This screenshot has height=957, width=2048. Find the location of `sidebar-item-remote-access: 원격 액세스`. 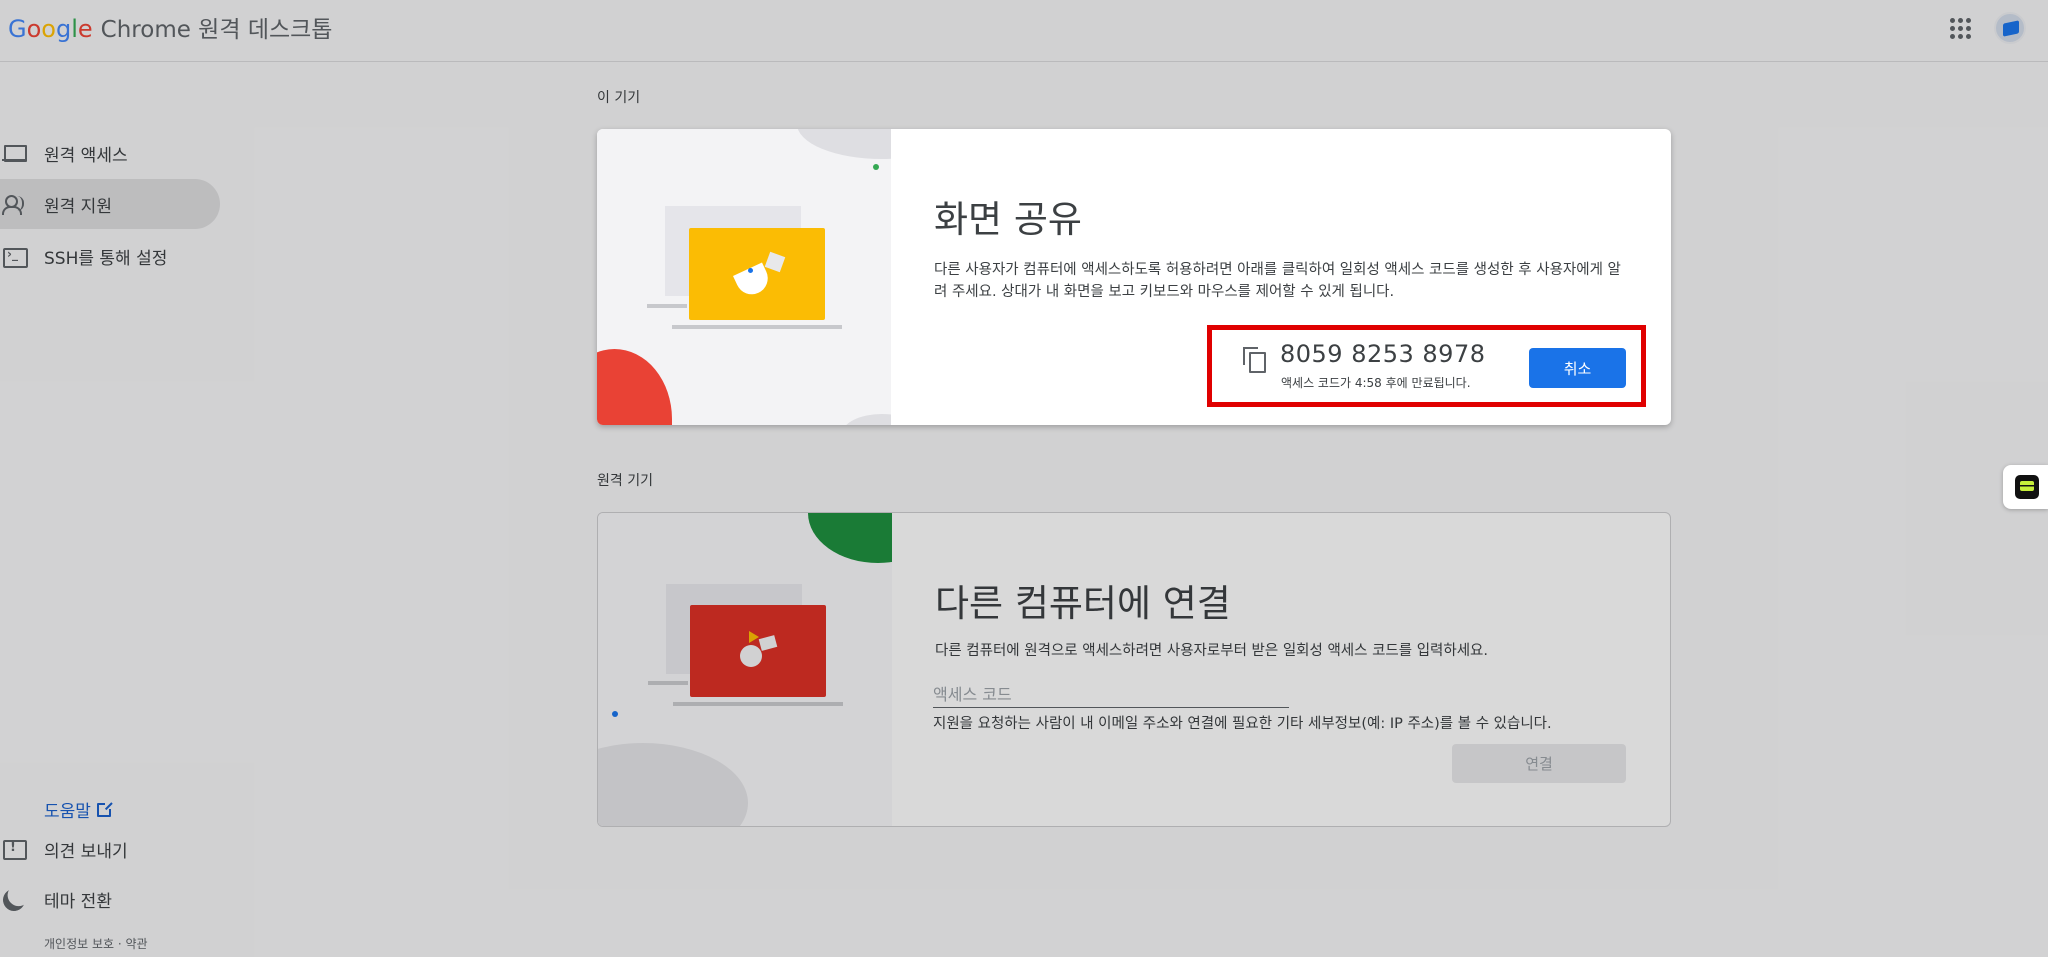

sidebar-item-remote-access: 원격 액세스 is located at coordinates (110, 153).